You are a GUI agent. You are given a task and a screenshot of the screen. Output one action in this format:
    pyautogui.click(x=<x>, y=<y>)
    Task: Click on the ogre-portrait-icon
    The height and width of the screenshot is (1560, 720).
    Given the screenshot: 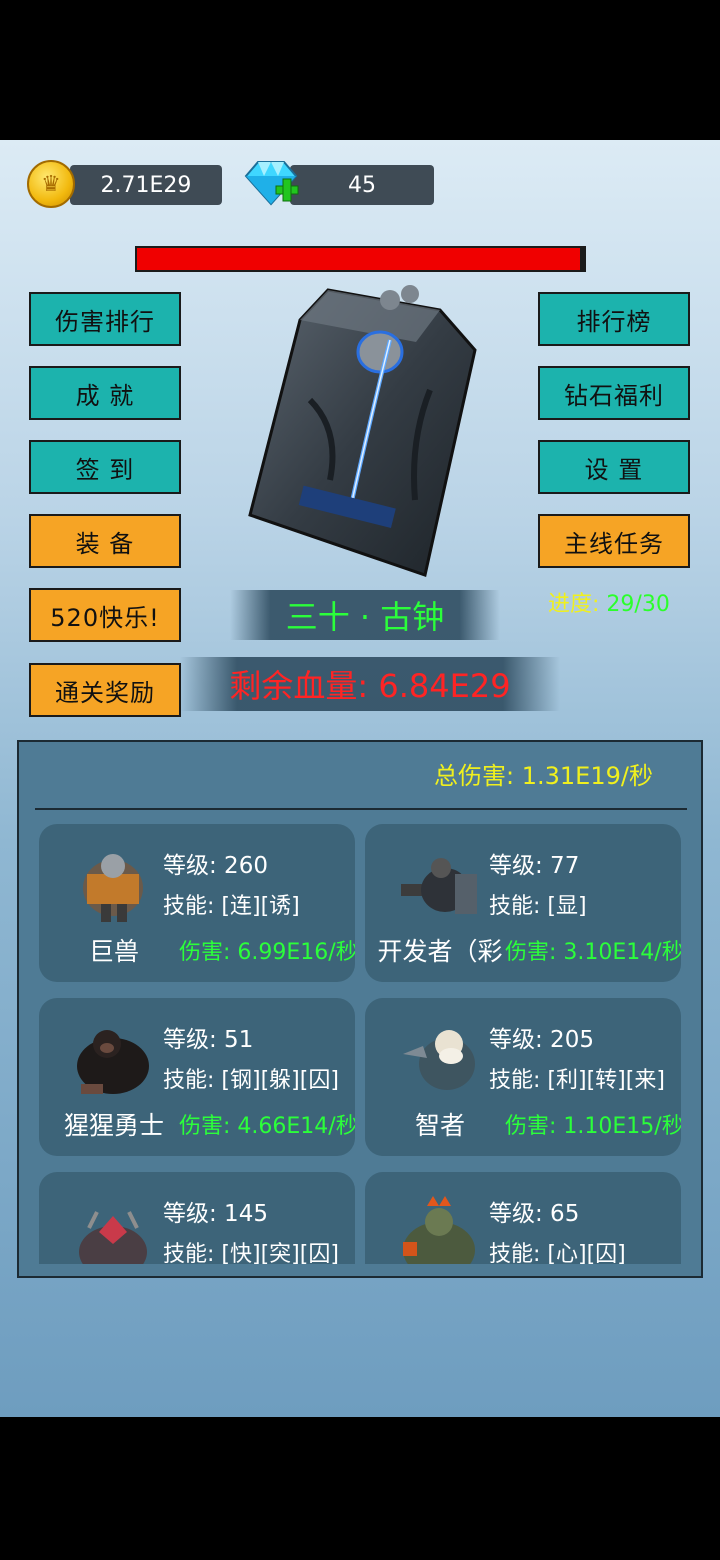 What is the action you would take?
    pyautogui.click(x=439, y=1230)
    